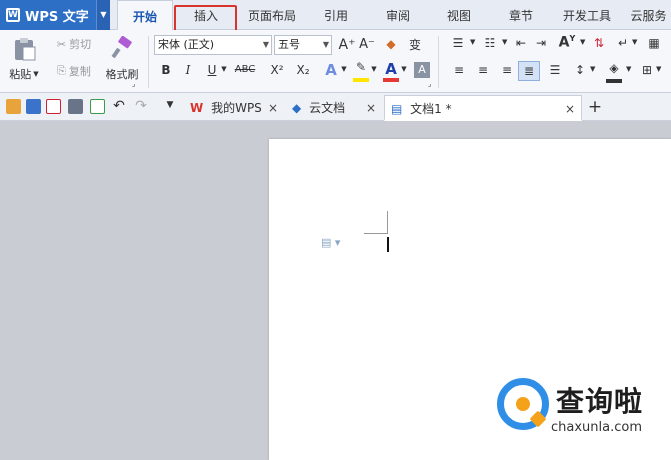 The height and width of the screenshot is (460, 671). Describe the element at coordinates (647, 70) in the screenshot. I see `borders-icon: ⊞` at that location.